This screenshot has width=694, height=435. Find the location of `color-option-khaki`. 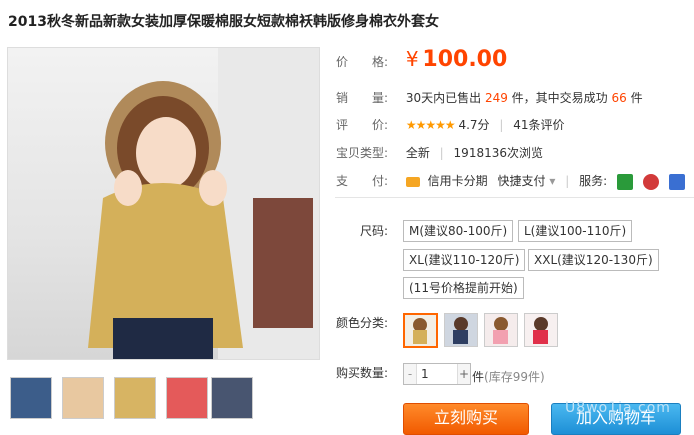

color-option-khaki is located at coordinates (420, 330).